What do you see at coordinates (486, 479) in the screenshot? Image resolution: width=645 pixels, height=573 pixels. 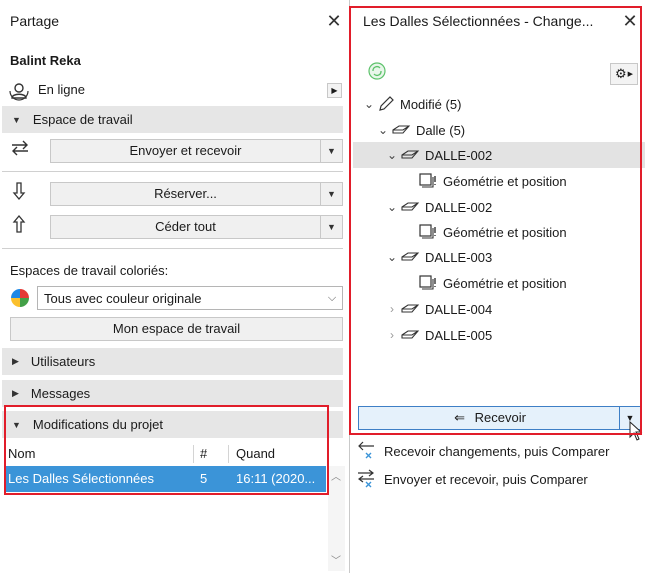 I see `menu-item-label: Envoyer et recevoir, puis Comparer` at bounding box center [486, 479].